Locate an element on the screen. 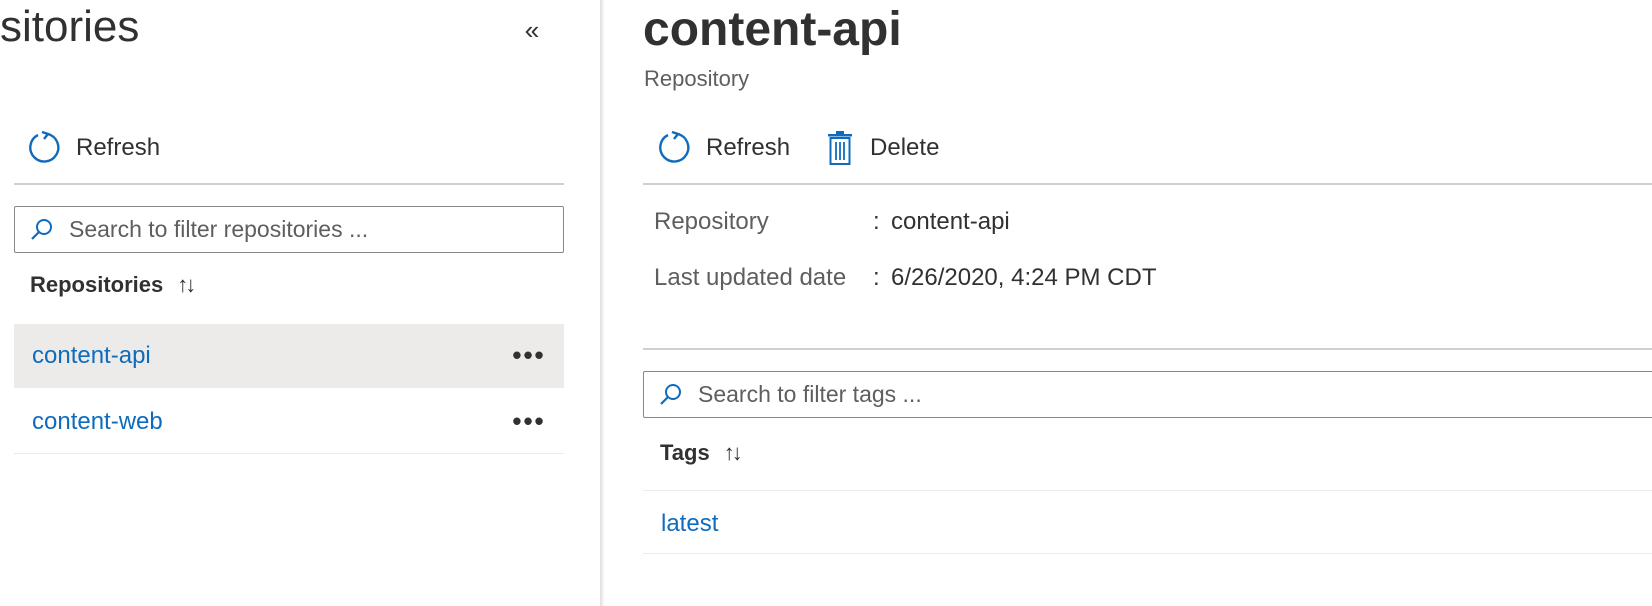 This screenshot has width=1652, height=606. repositories-header-label: Repositories is located at coordinates (97, 284).